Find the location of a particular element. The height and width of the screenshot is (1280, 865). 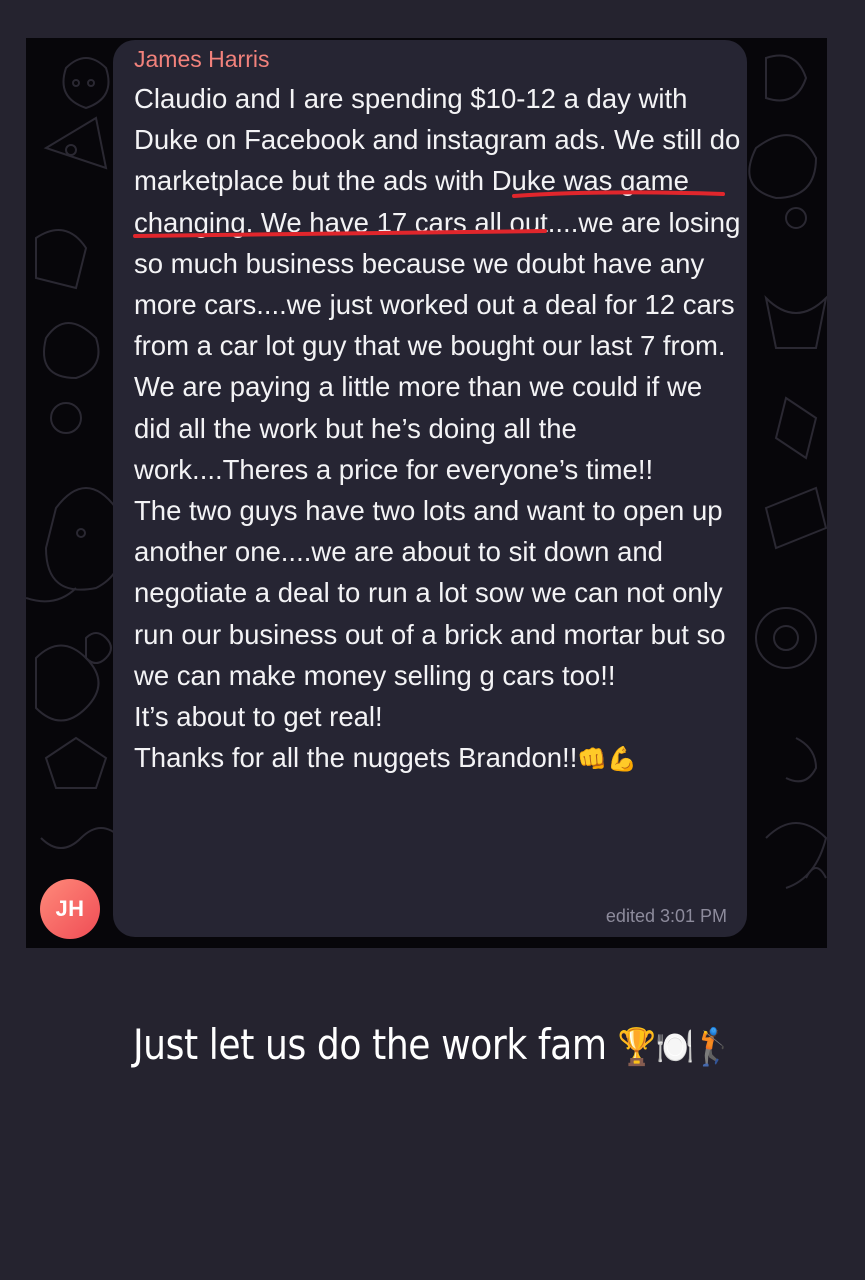

sender-name: James Harris is located at coordinates (201, 59).